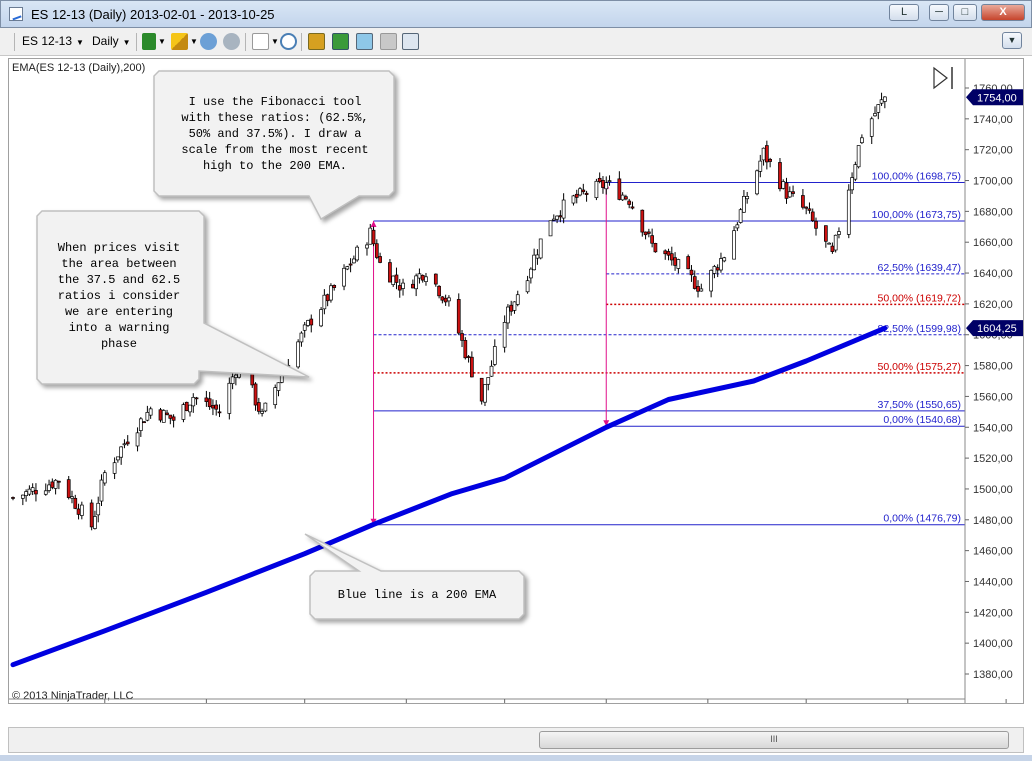 Image resolution: width=1032 pixels, height=761 pixels. I want to click on y-tick-label: 1620,00, so click(993, 305).